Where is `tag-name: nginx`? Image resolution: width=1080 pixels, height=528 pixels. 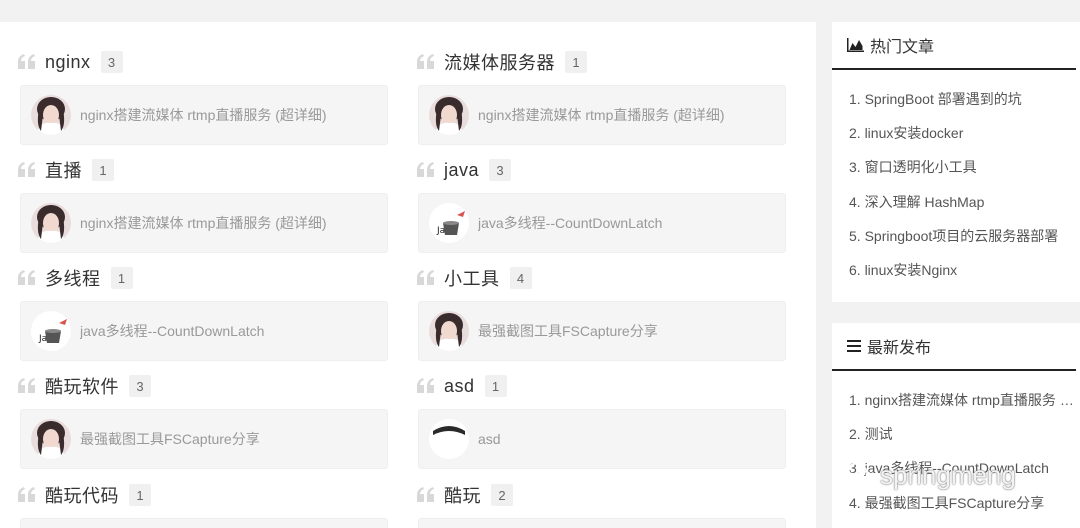
tag-name: nginx is located at coordinates (68, 61).